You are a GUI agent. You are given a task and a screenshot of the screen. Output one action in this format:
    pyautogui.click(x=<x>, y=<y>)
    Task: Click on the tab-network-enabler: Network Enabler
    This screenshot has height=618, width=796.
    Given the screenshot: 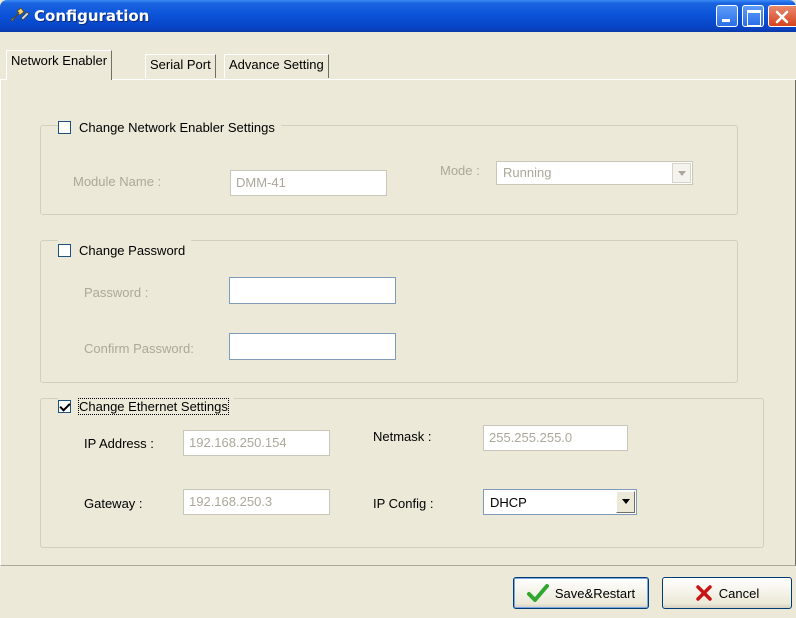 What is the action you would take?
    pyautogui.click(x=59, y=65)
    